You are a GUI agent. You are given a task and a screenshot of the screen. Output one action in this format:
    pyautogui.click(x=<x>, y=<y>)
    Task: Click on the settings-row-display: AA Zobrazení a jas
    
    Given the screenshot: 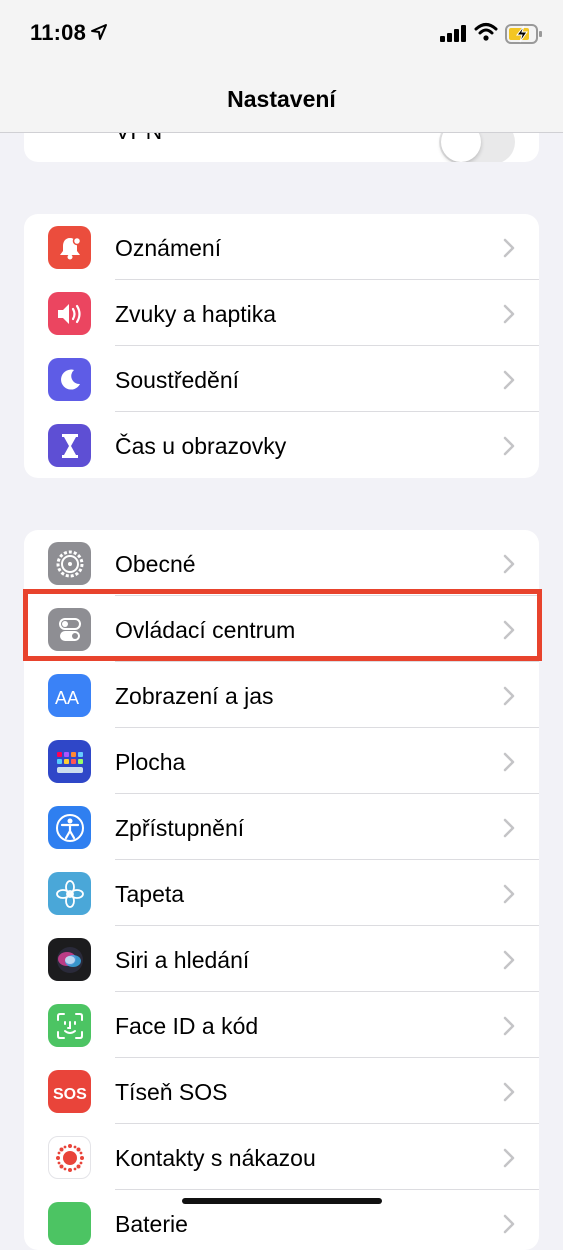 What is the action you would take?
    pyautogui.click(x=281, y=695)
    